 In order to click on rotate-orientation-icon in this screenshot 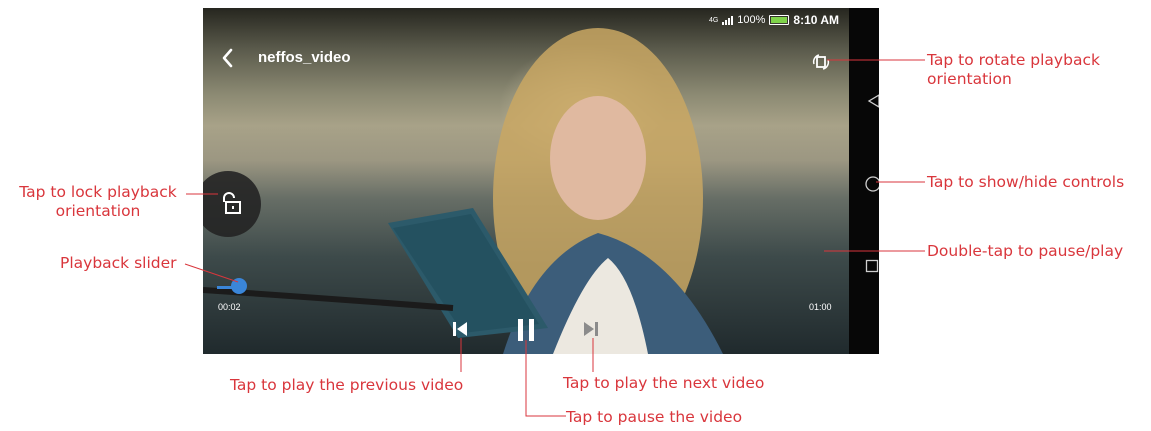, I will do `click(821, 62)`.